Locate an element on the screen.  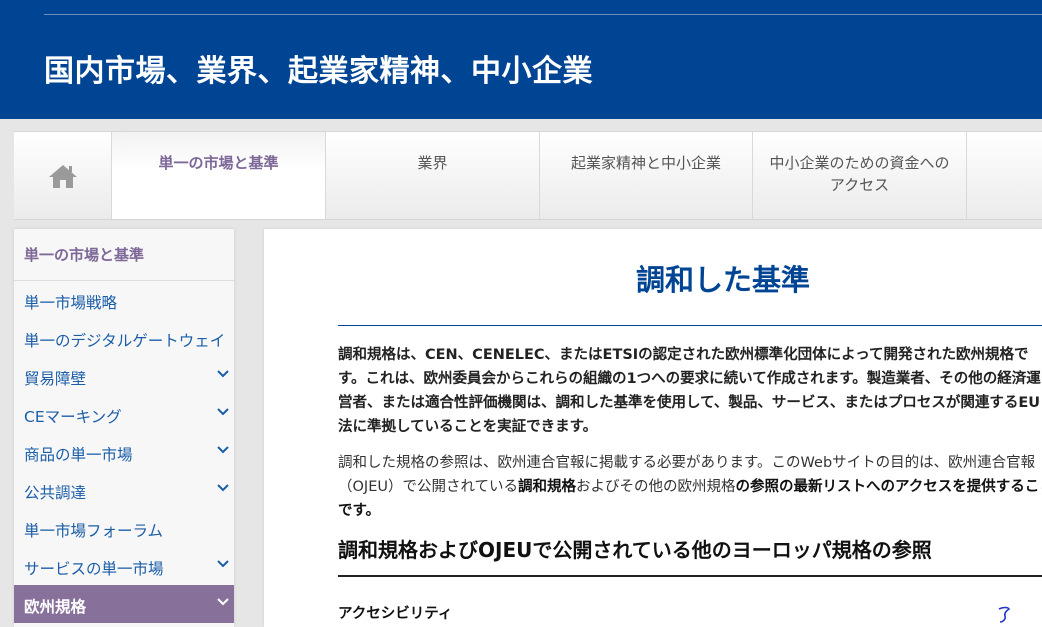
para-text: およびその他の欧州規格 is located at coordinates (656, 487).